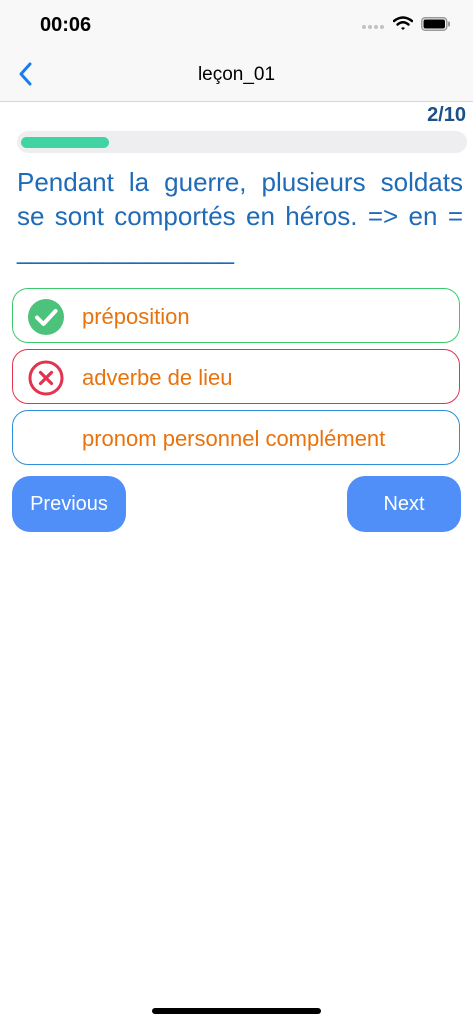 Image resolution: width=473 pixels, height=1024 pixels. I want to click on question-counter: 2/10, so click(446, 115).